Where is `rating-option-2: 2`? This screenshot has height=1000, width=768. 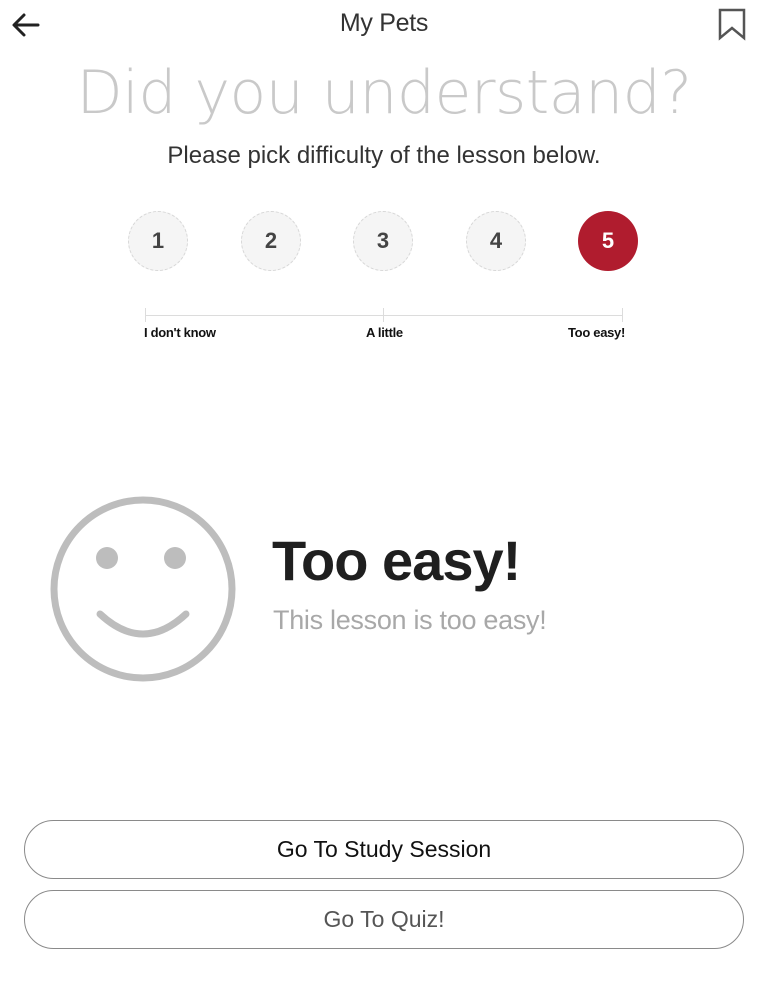 rating-option-2: 2 is located at coordinates (271, 241).